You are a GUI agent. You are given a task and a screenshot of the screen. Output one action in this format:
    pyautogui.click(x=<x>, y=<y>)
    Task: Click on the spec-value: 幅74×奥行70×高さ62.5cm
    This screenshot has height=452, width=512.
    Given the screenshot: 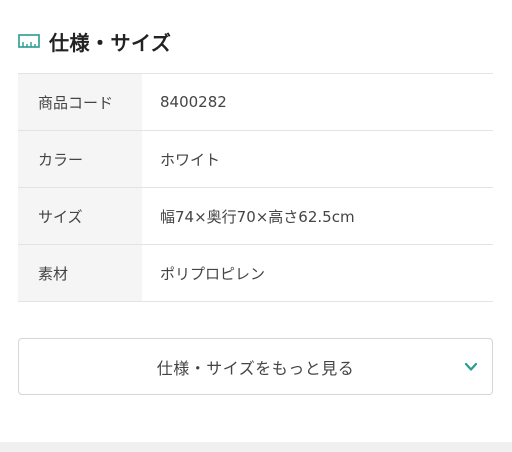 What is the action you would take?
    pyautogui.click(x=257, y=216)
    